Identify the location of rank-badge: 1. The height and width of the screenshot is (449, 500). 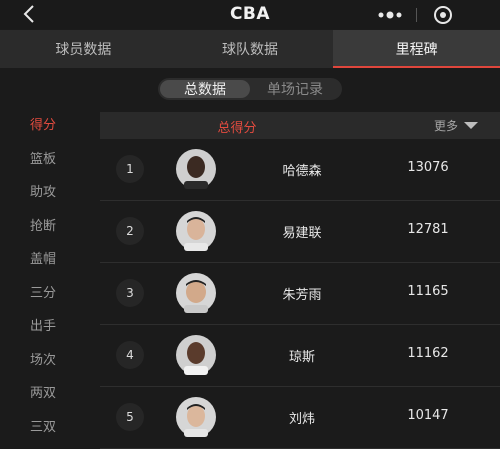
(130, 169).